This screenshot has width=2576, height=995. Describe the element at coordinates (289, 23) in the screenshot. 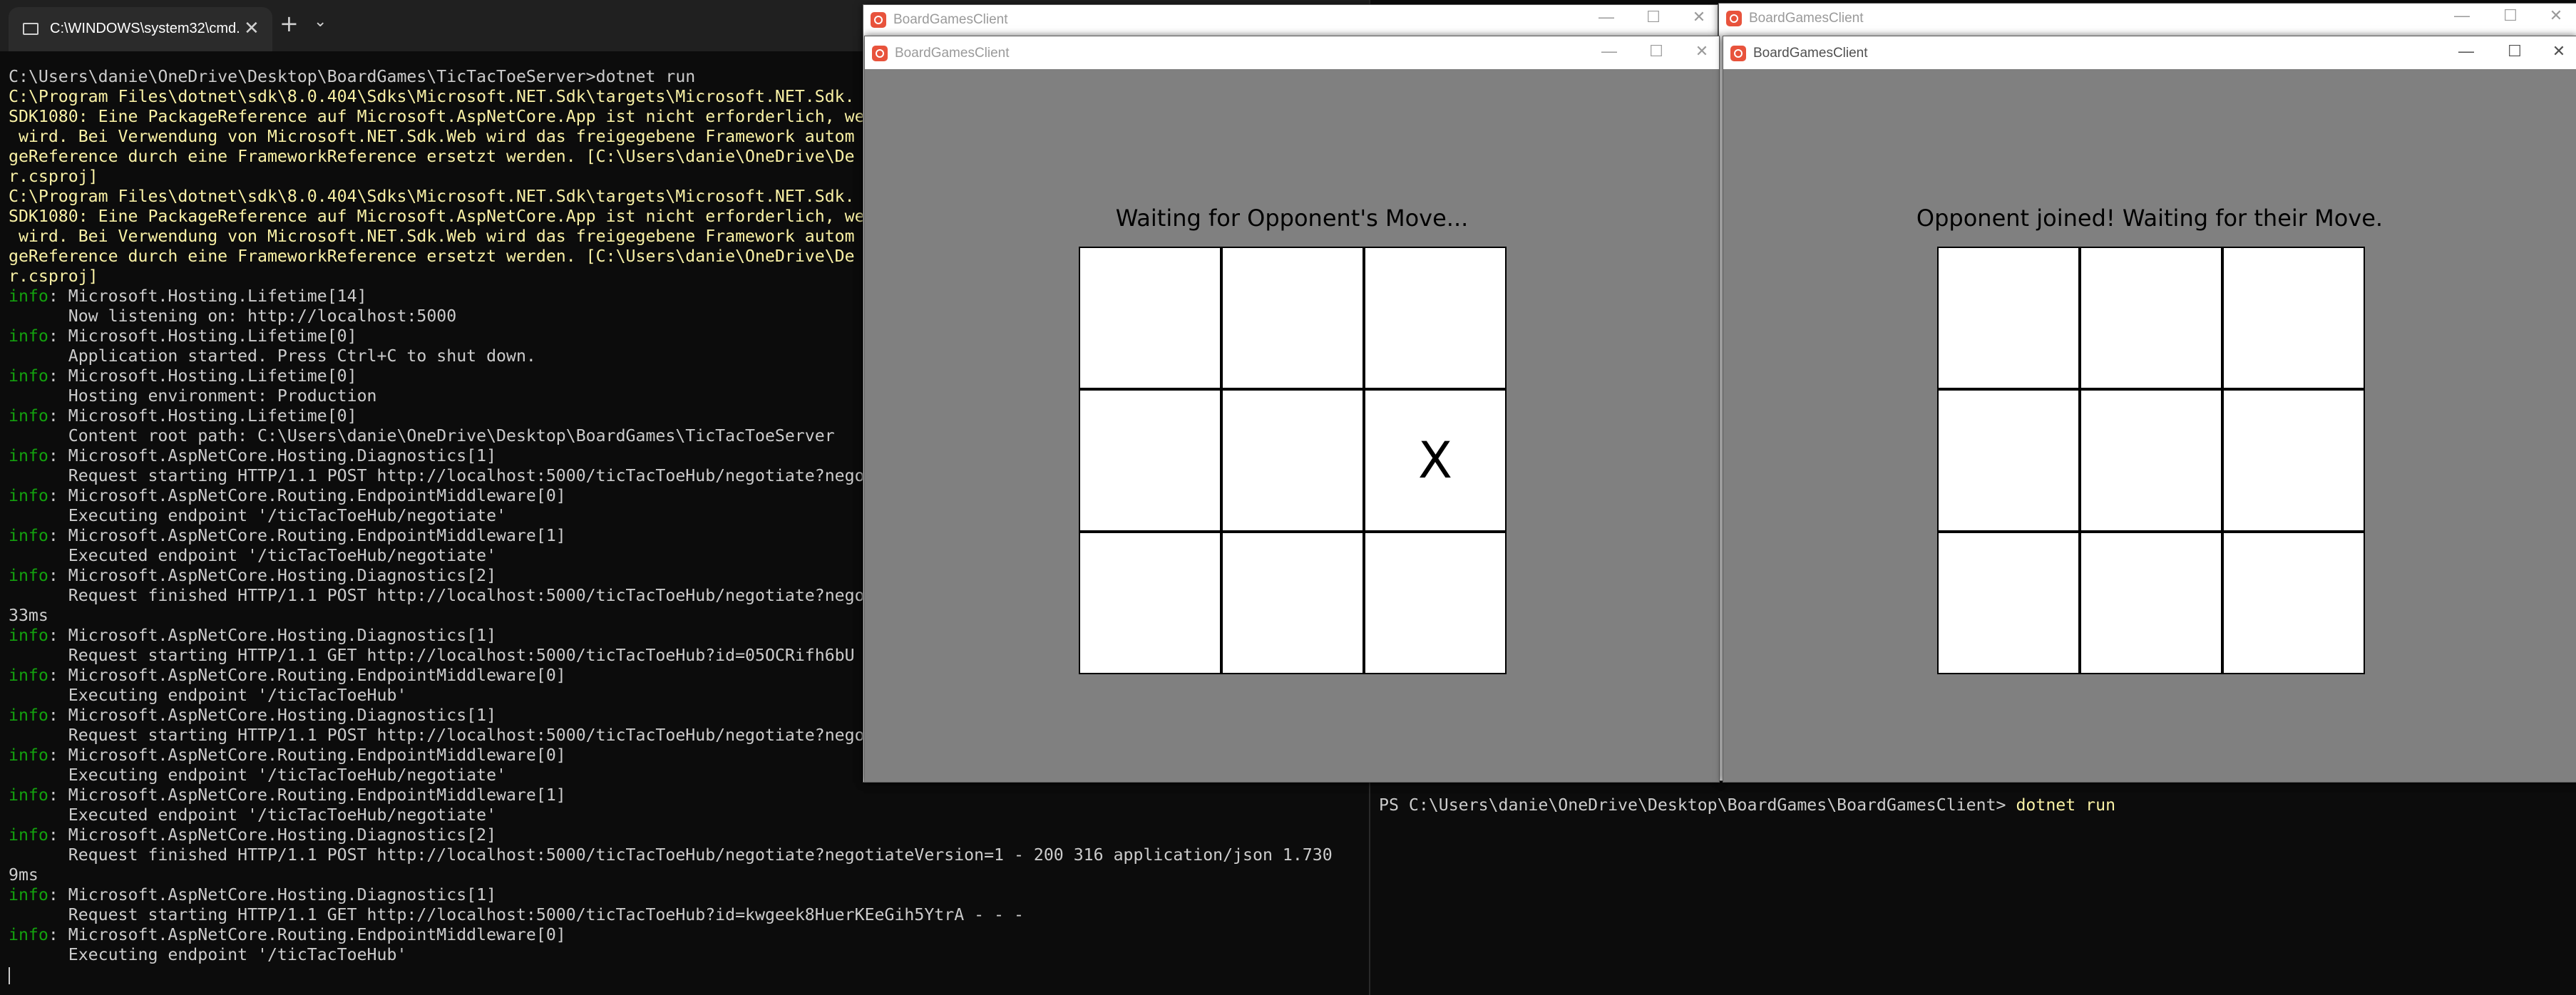

I see `new-tab-button: +` at that location.